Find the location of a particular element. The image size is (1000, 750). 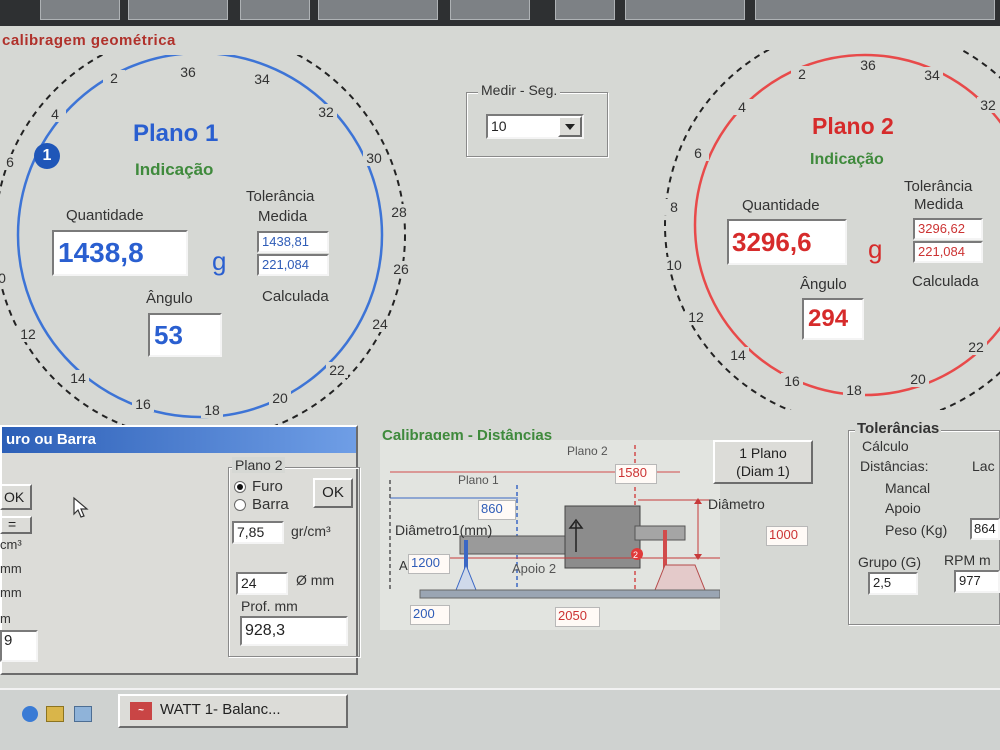

chevron-down-icon is located at coordinates (570, 126).